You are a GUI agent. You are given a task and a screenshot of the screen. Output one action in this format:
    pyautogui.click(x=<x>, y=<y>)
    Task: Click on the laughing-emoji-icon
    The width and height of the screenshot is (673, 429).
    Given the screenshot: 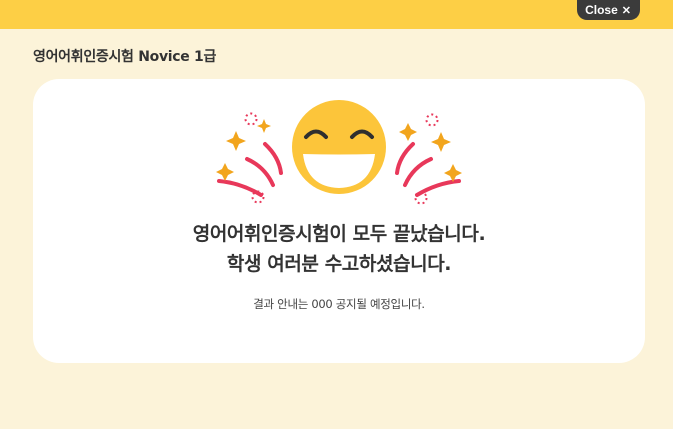 What is the action you would take?
    pyautogui.click(x=339, y=147)
    